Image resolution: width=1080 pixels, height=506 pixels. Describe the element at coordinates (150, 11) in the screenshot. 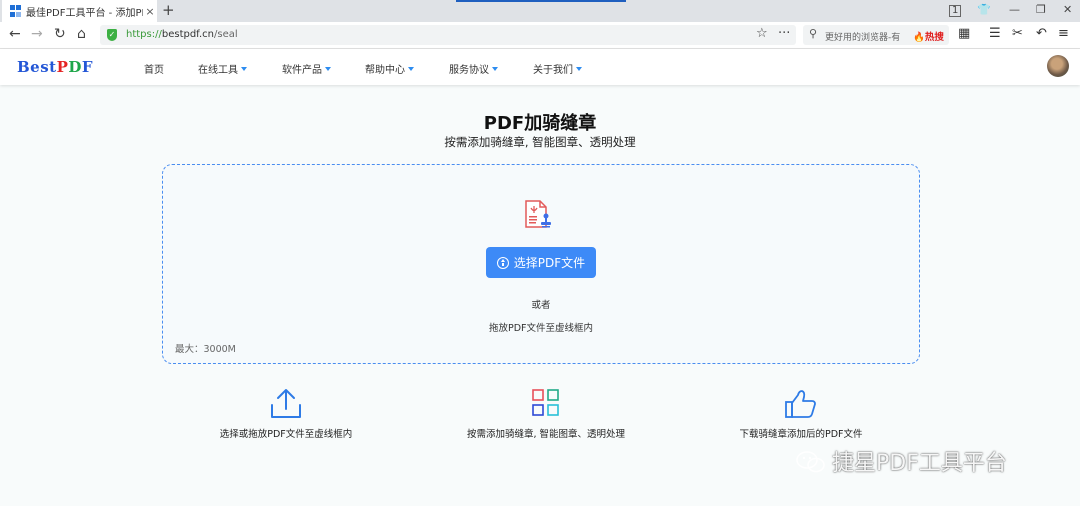

I see `close-tab-icon: ×` at that location.